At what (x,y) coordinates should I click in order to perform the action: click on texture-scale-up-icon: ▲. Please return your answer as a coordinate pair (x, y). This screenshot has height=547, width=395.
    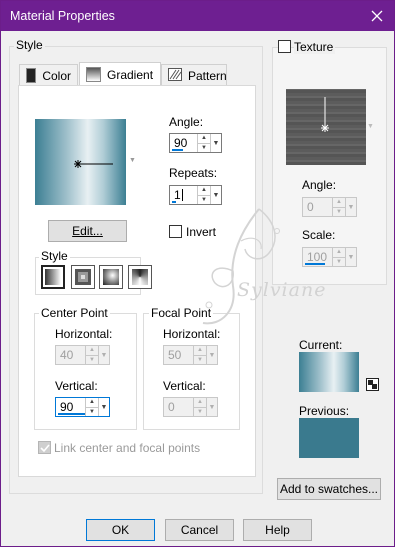
    Looking at the image, I should click on (339, 252).